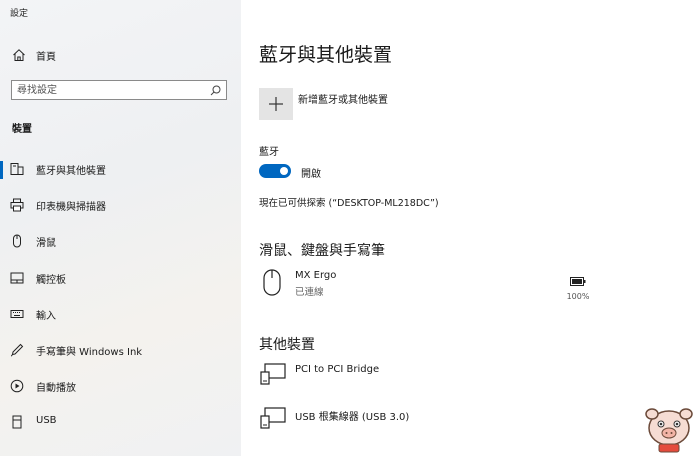 The image size is (700, 456). I want to click on app-title: 設定, so click(19, 14).